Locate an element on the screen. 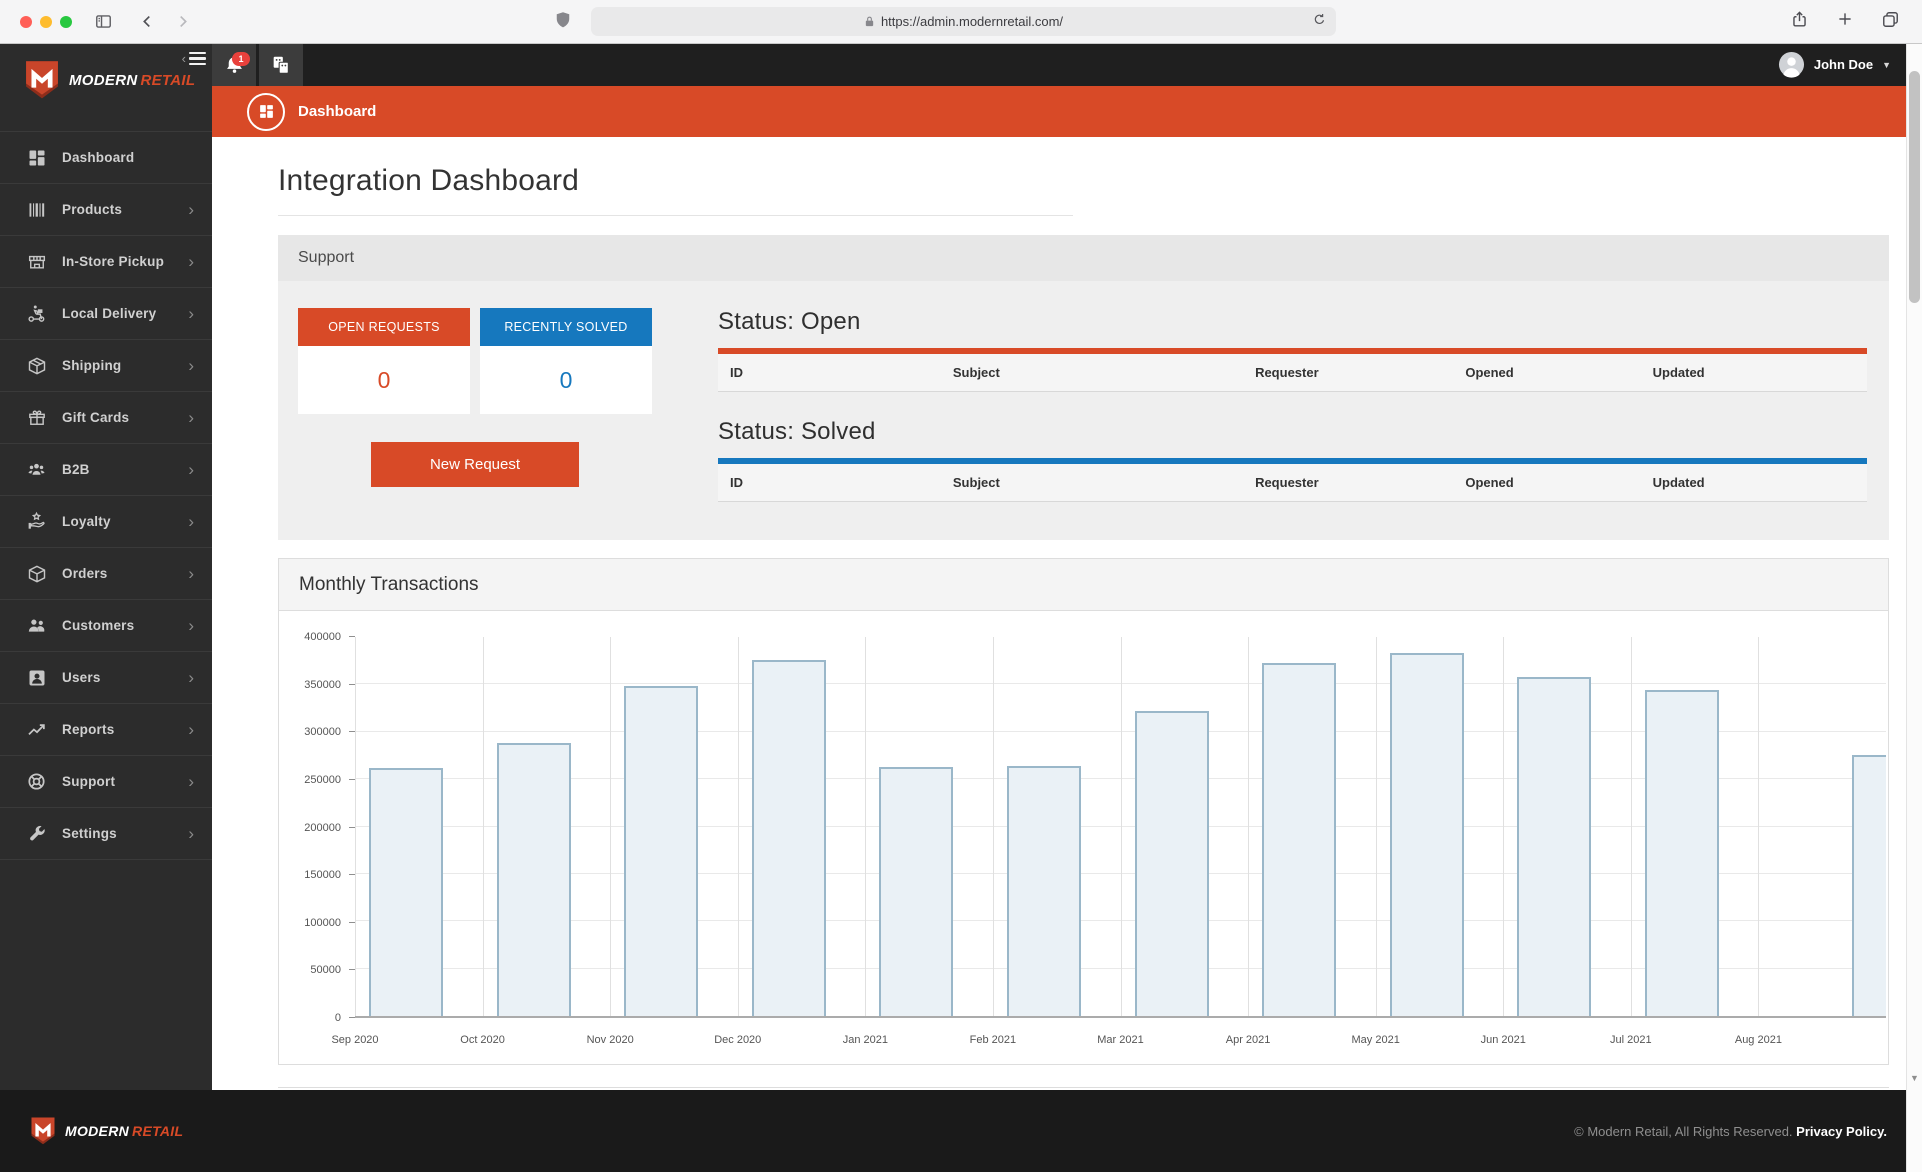  minimize-window-button is located at coordinates (46, 21).